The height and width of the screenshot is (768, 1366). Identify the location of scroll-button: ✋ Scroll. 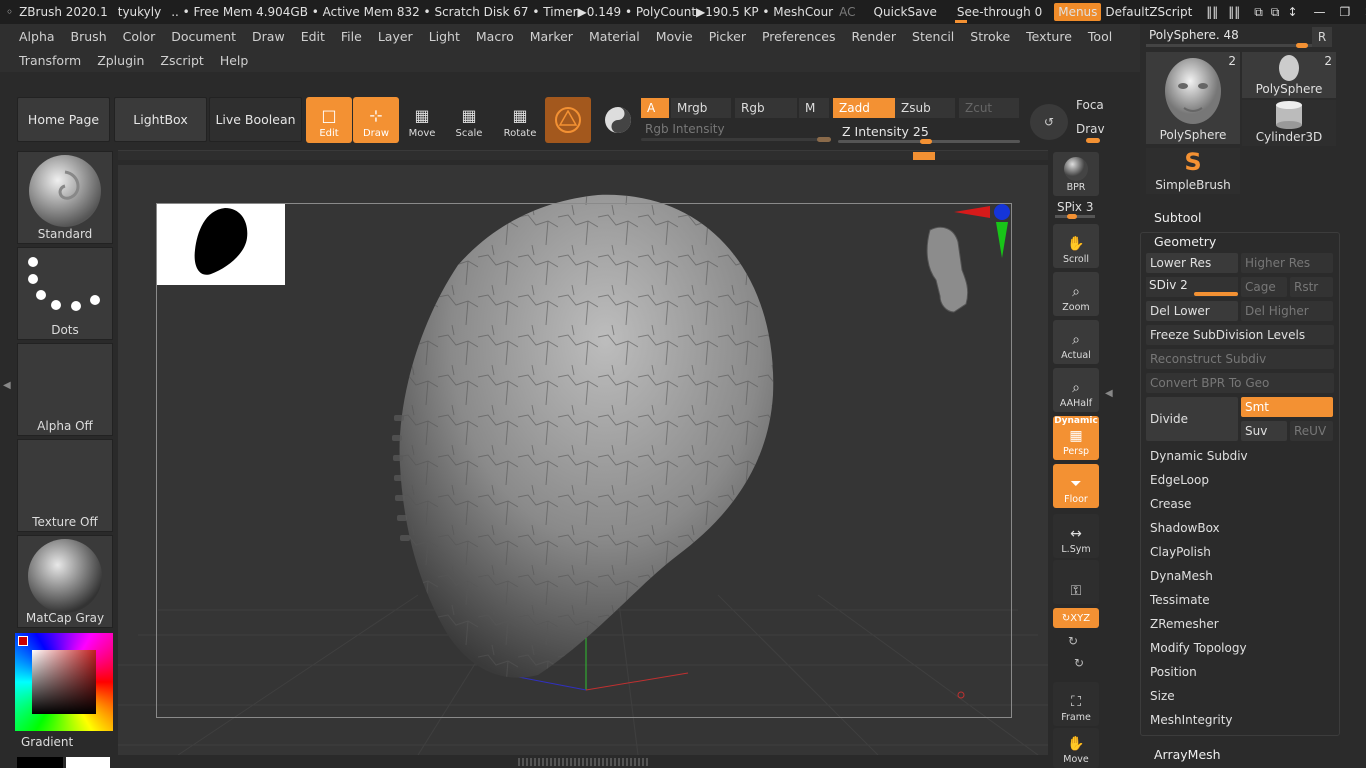
(1076, 246).